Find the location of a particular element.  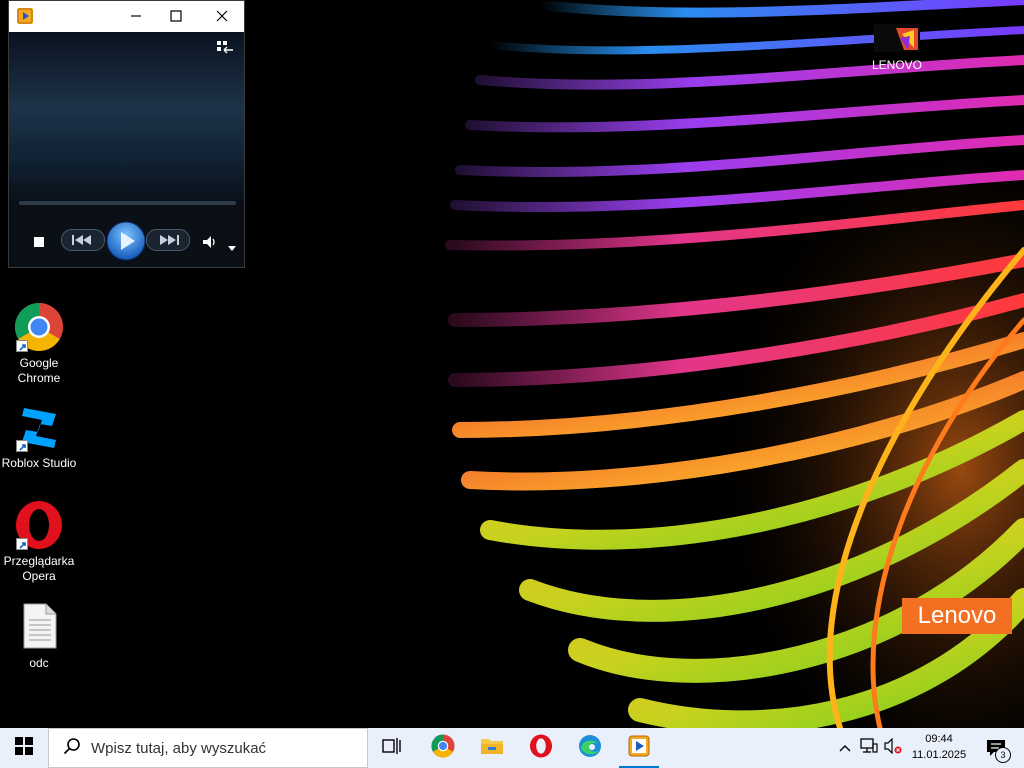

network-icon is located at coordinates (869, 748).